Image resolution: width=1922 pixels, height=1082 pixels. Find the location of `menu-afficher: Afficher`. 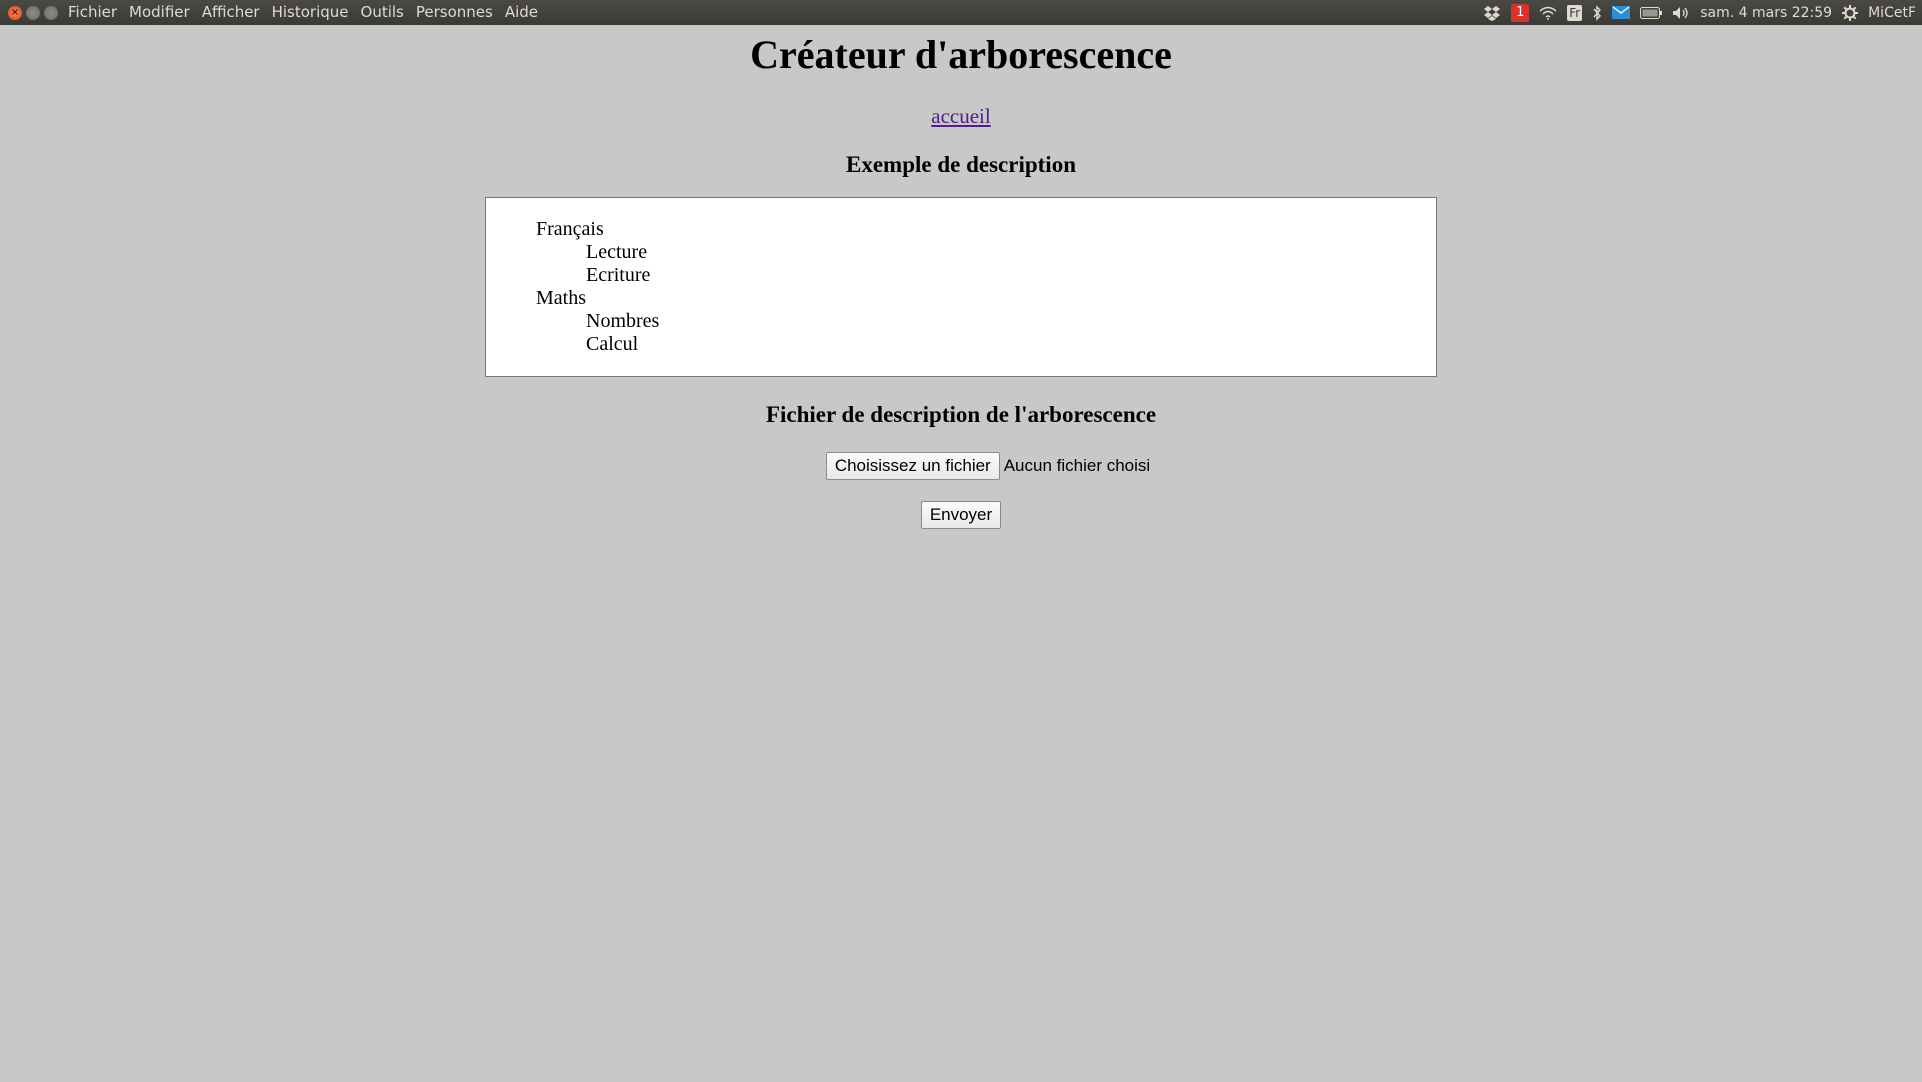

menu-afficher: Afficher is located at coordinates (231, 12).